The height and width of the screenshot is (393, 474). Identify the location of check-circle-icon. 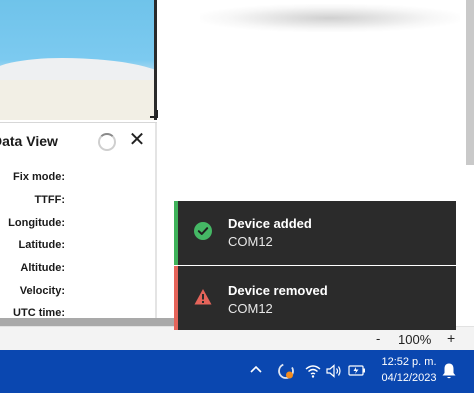
(203, 231).